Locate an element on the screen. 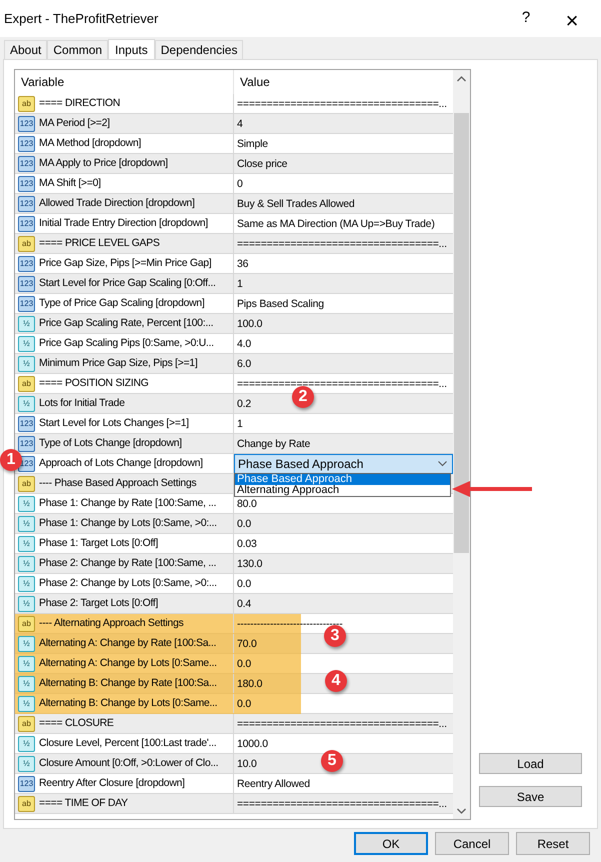 This screenshot has height=862, width=601. scrollbar-thumb is located at coordinates (461, 333).